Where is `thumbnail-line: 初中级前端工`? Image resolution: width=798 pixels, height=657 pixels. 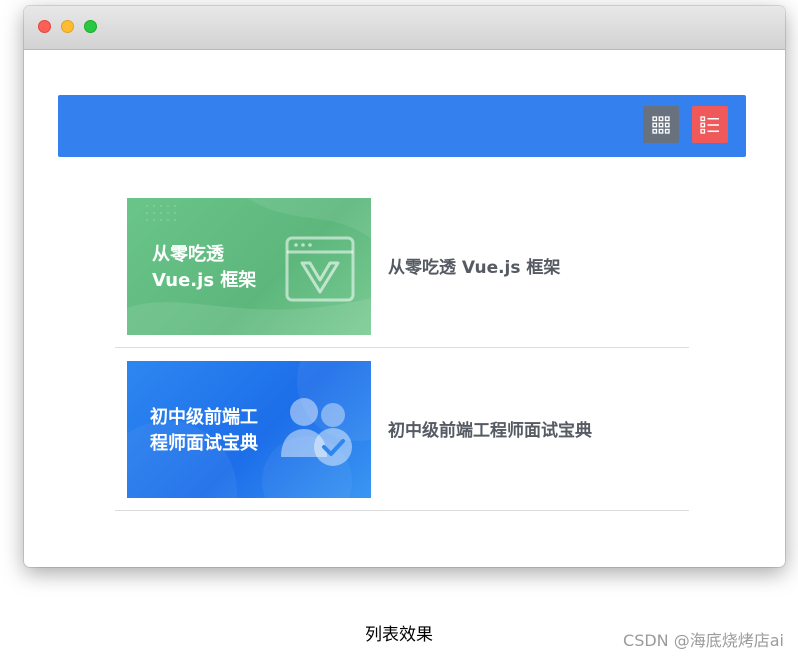 thumbnail-line: 初中级前端工 is located at coordinates (204, 417).